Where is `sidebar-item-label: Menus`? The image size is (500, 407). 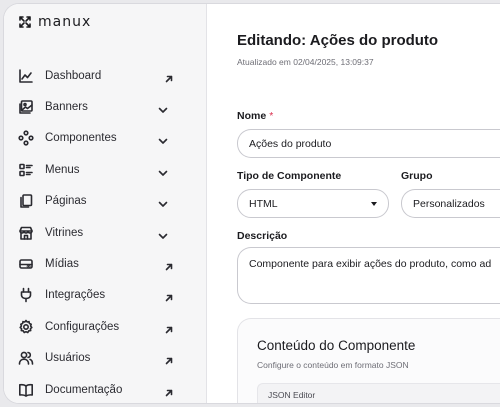
sidebar-item-label: Menus is located at coordinates (62, 169).